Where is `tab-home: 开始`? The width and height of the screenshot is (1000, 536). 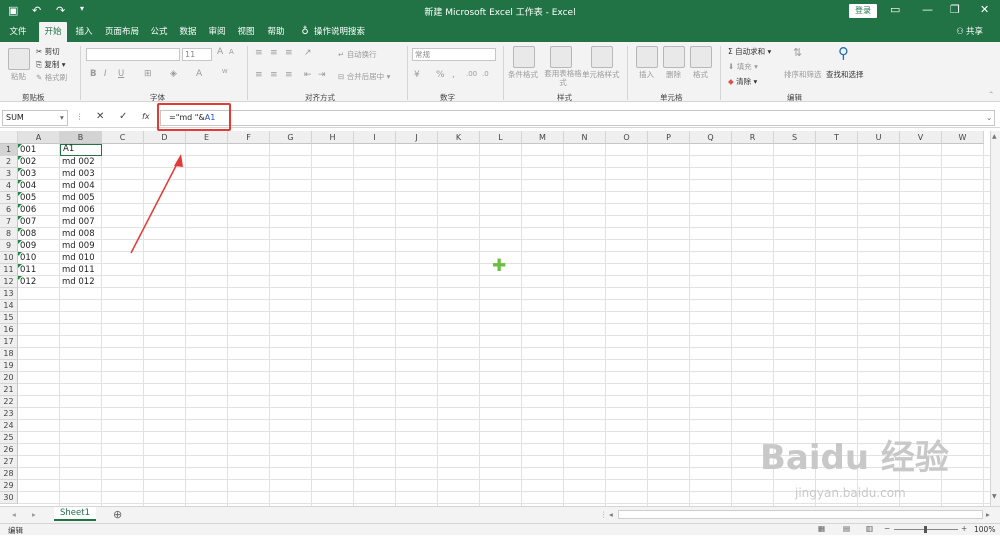
tab-home: 开始 is located at coordinates (53, 32).